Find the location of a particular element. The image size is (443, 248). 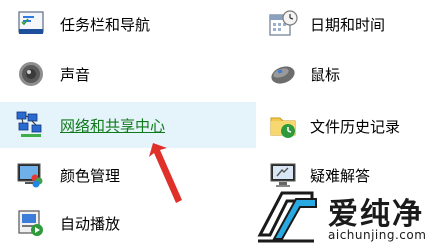

item-label: 日期和时间 is located at coordinates (348, 24).